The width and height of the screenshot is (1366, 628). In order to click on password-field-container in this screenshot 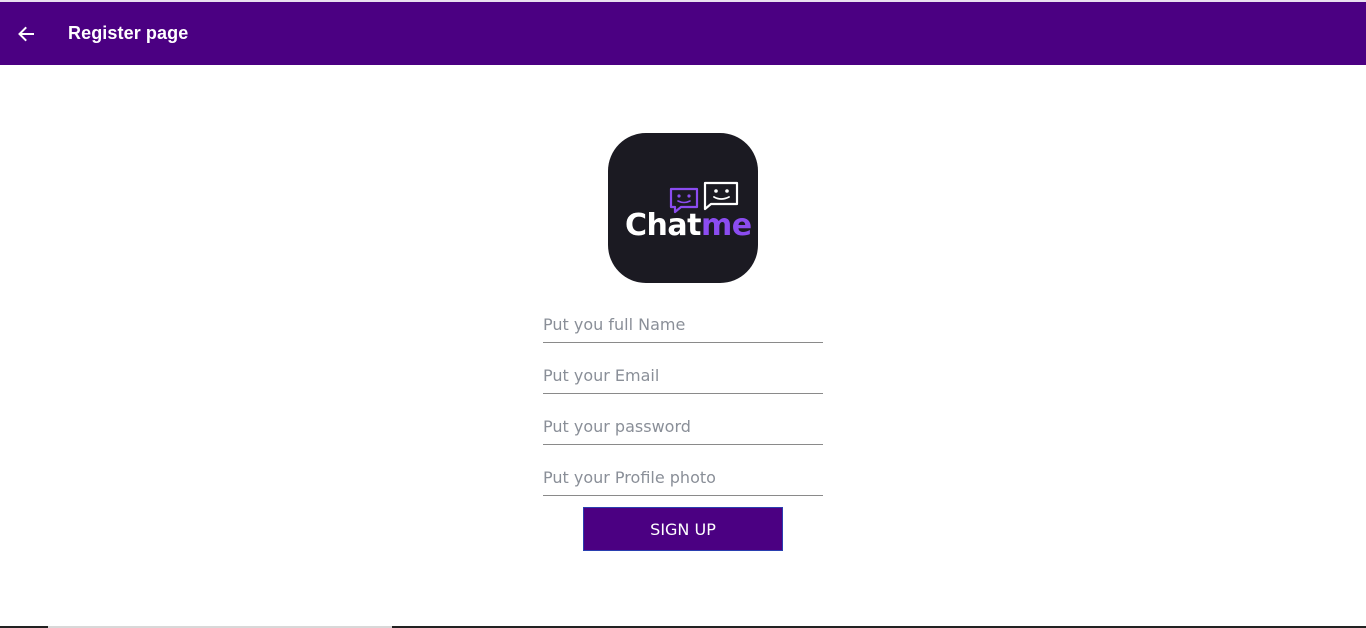, I will do `click(683, 423)`.